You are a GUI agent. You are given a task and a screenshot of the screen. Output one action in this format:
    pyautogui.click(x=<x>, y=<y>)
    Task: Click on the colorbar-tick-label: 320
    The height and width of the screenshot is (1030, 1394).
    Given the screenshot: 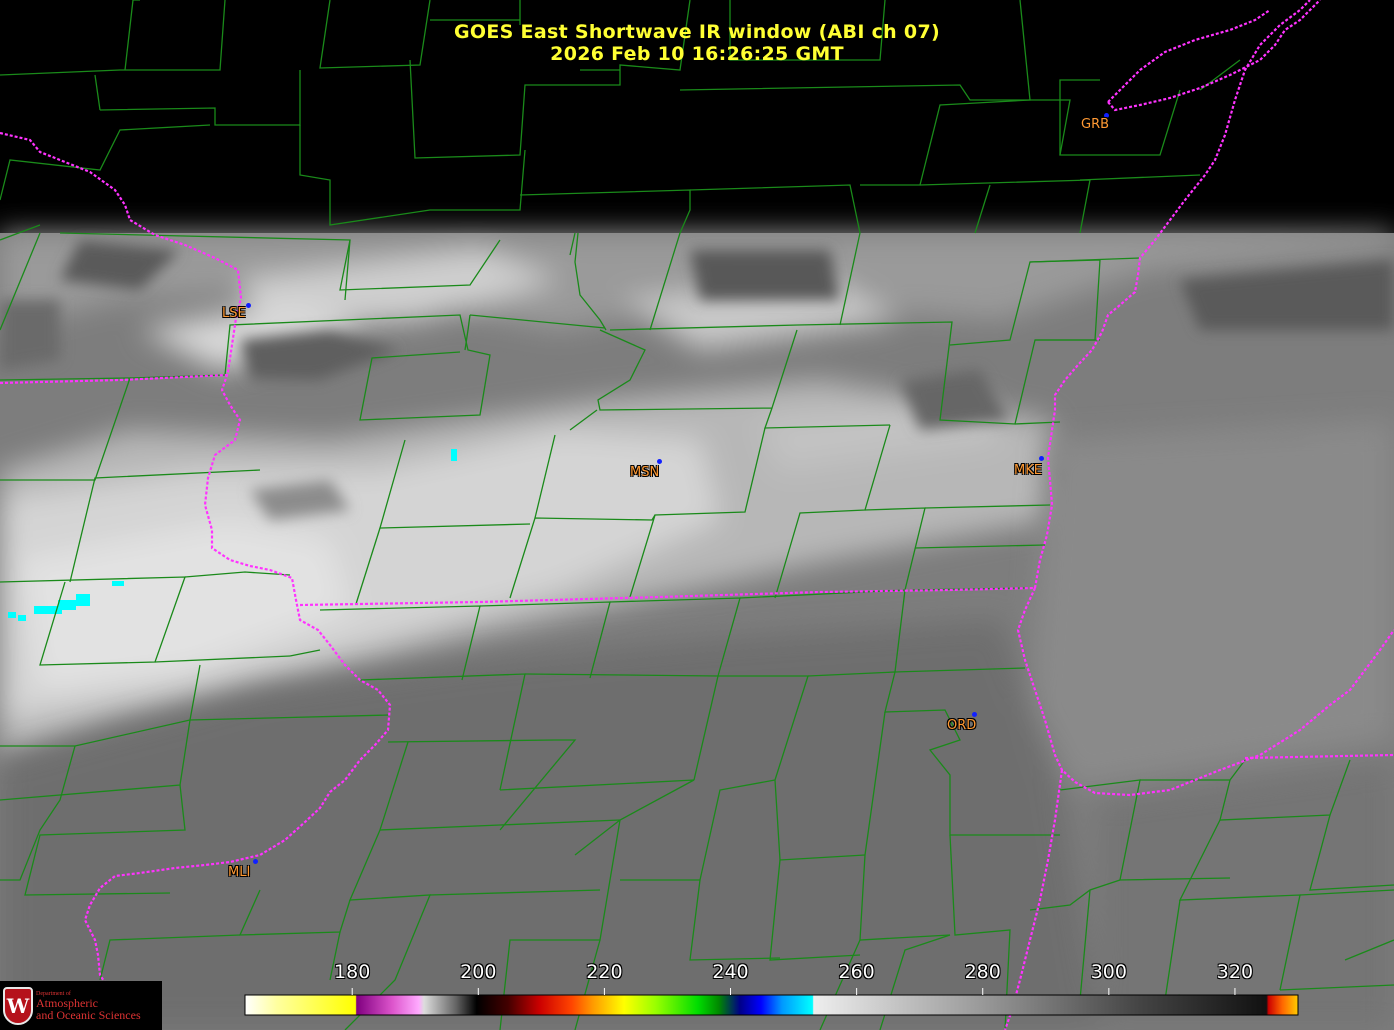 What is the action you would take?
    pyautogui.click(x=1235, y=972)
    